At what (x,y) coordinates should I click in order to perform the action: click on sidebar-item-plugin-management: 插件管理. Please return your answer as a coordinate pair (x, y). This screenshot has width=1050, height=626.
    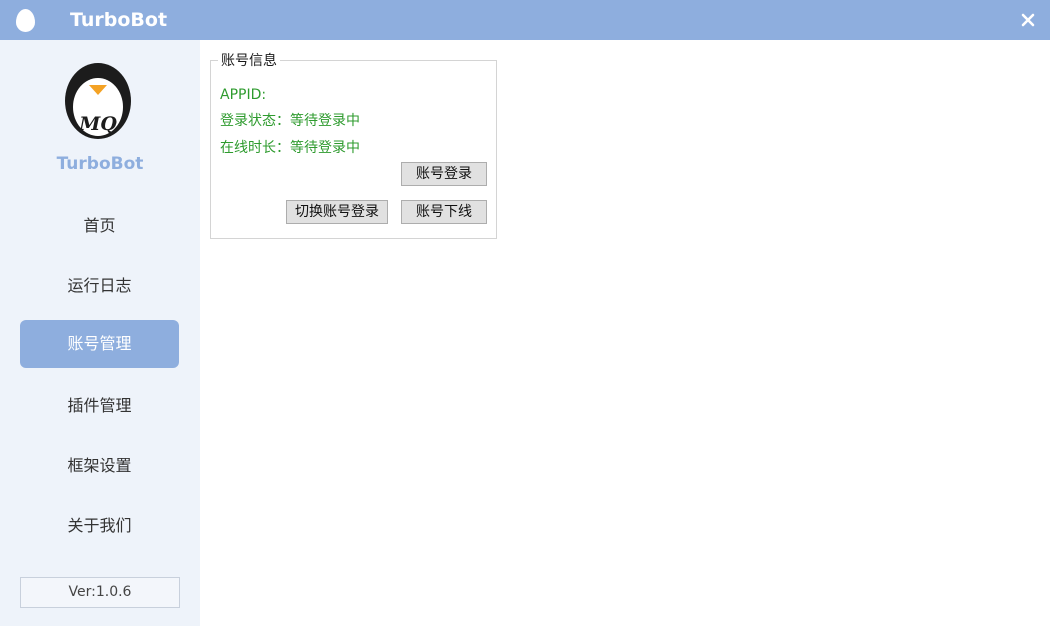
    Looking at the image, I should click on (99, 406).